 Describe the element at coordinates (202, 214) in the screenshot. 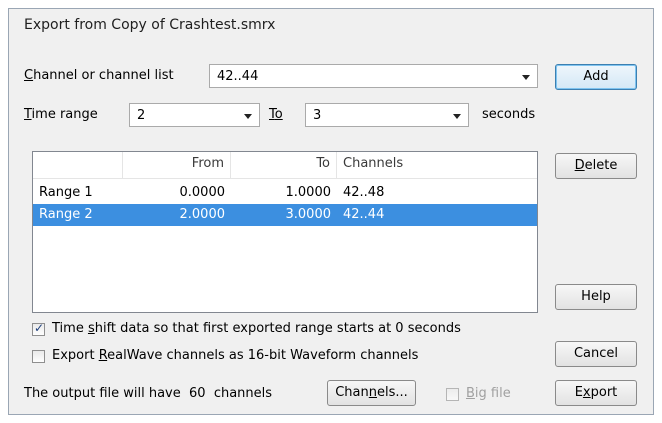

I see `row-from: 2.0000` at that location.